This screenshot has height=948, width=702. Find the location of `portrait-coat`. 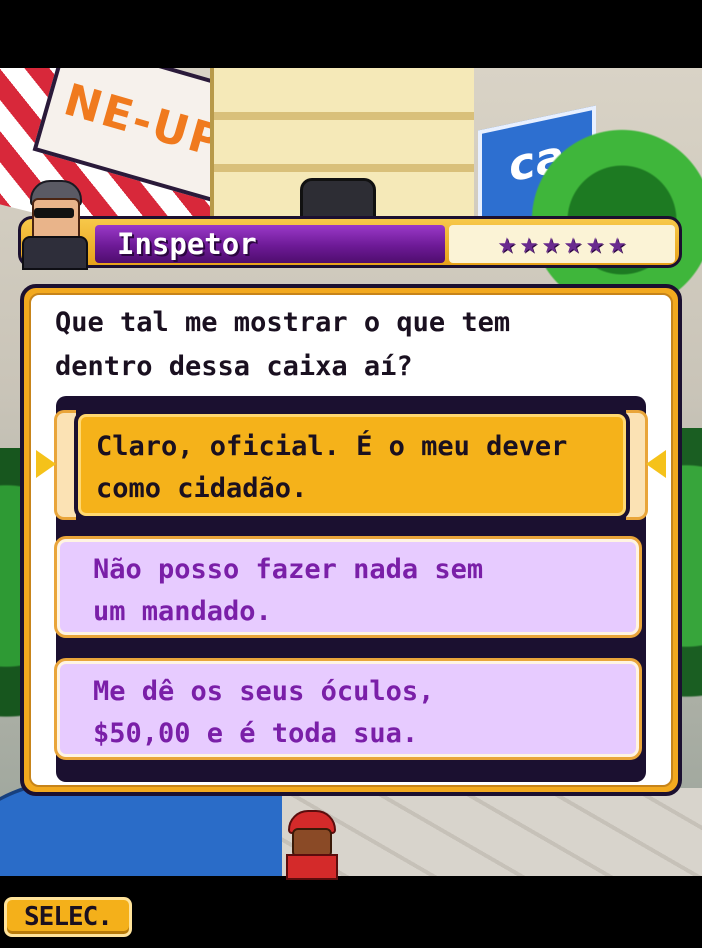

portrait-coat is located at coordinates (55, 253).